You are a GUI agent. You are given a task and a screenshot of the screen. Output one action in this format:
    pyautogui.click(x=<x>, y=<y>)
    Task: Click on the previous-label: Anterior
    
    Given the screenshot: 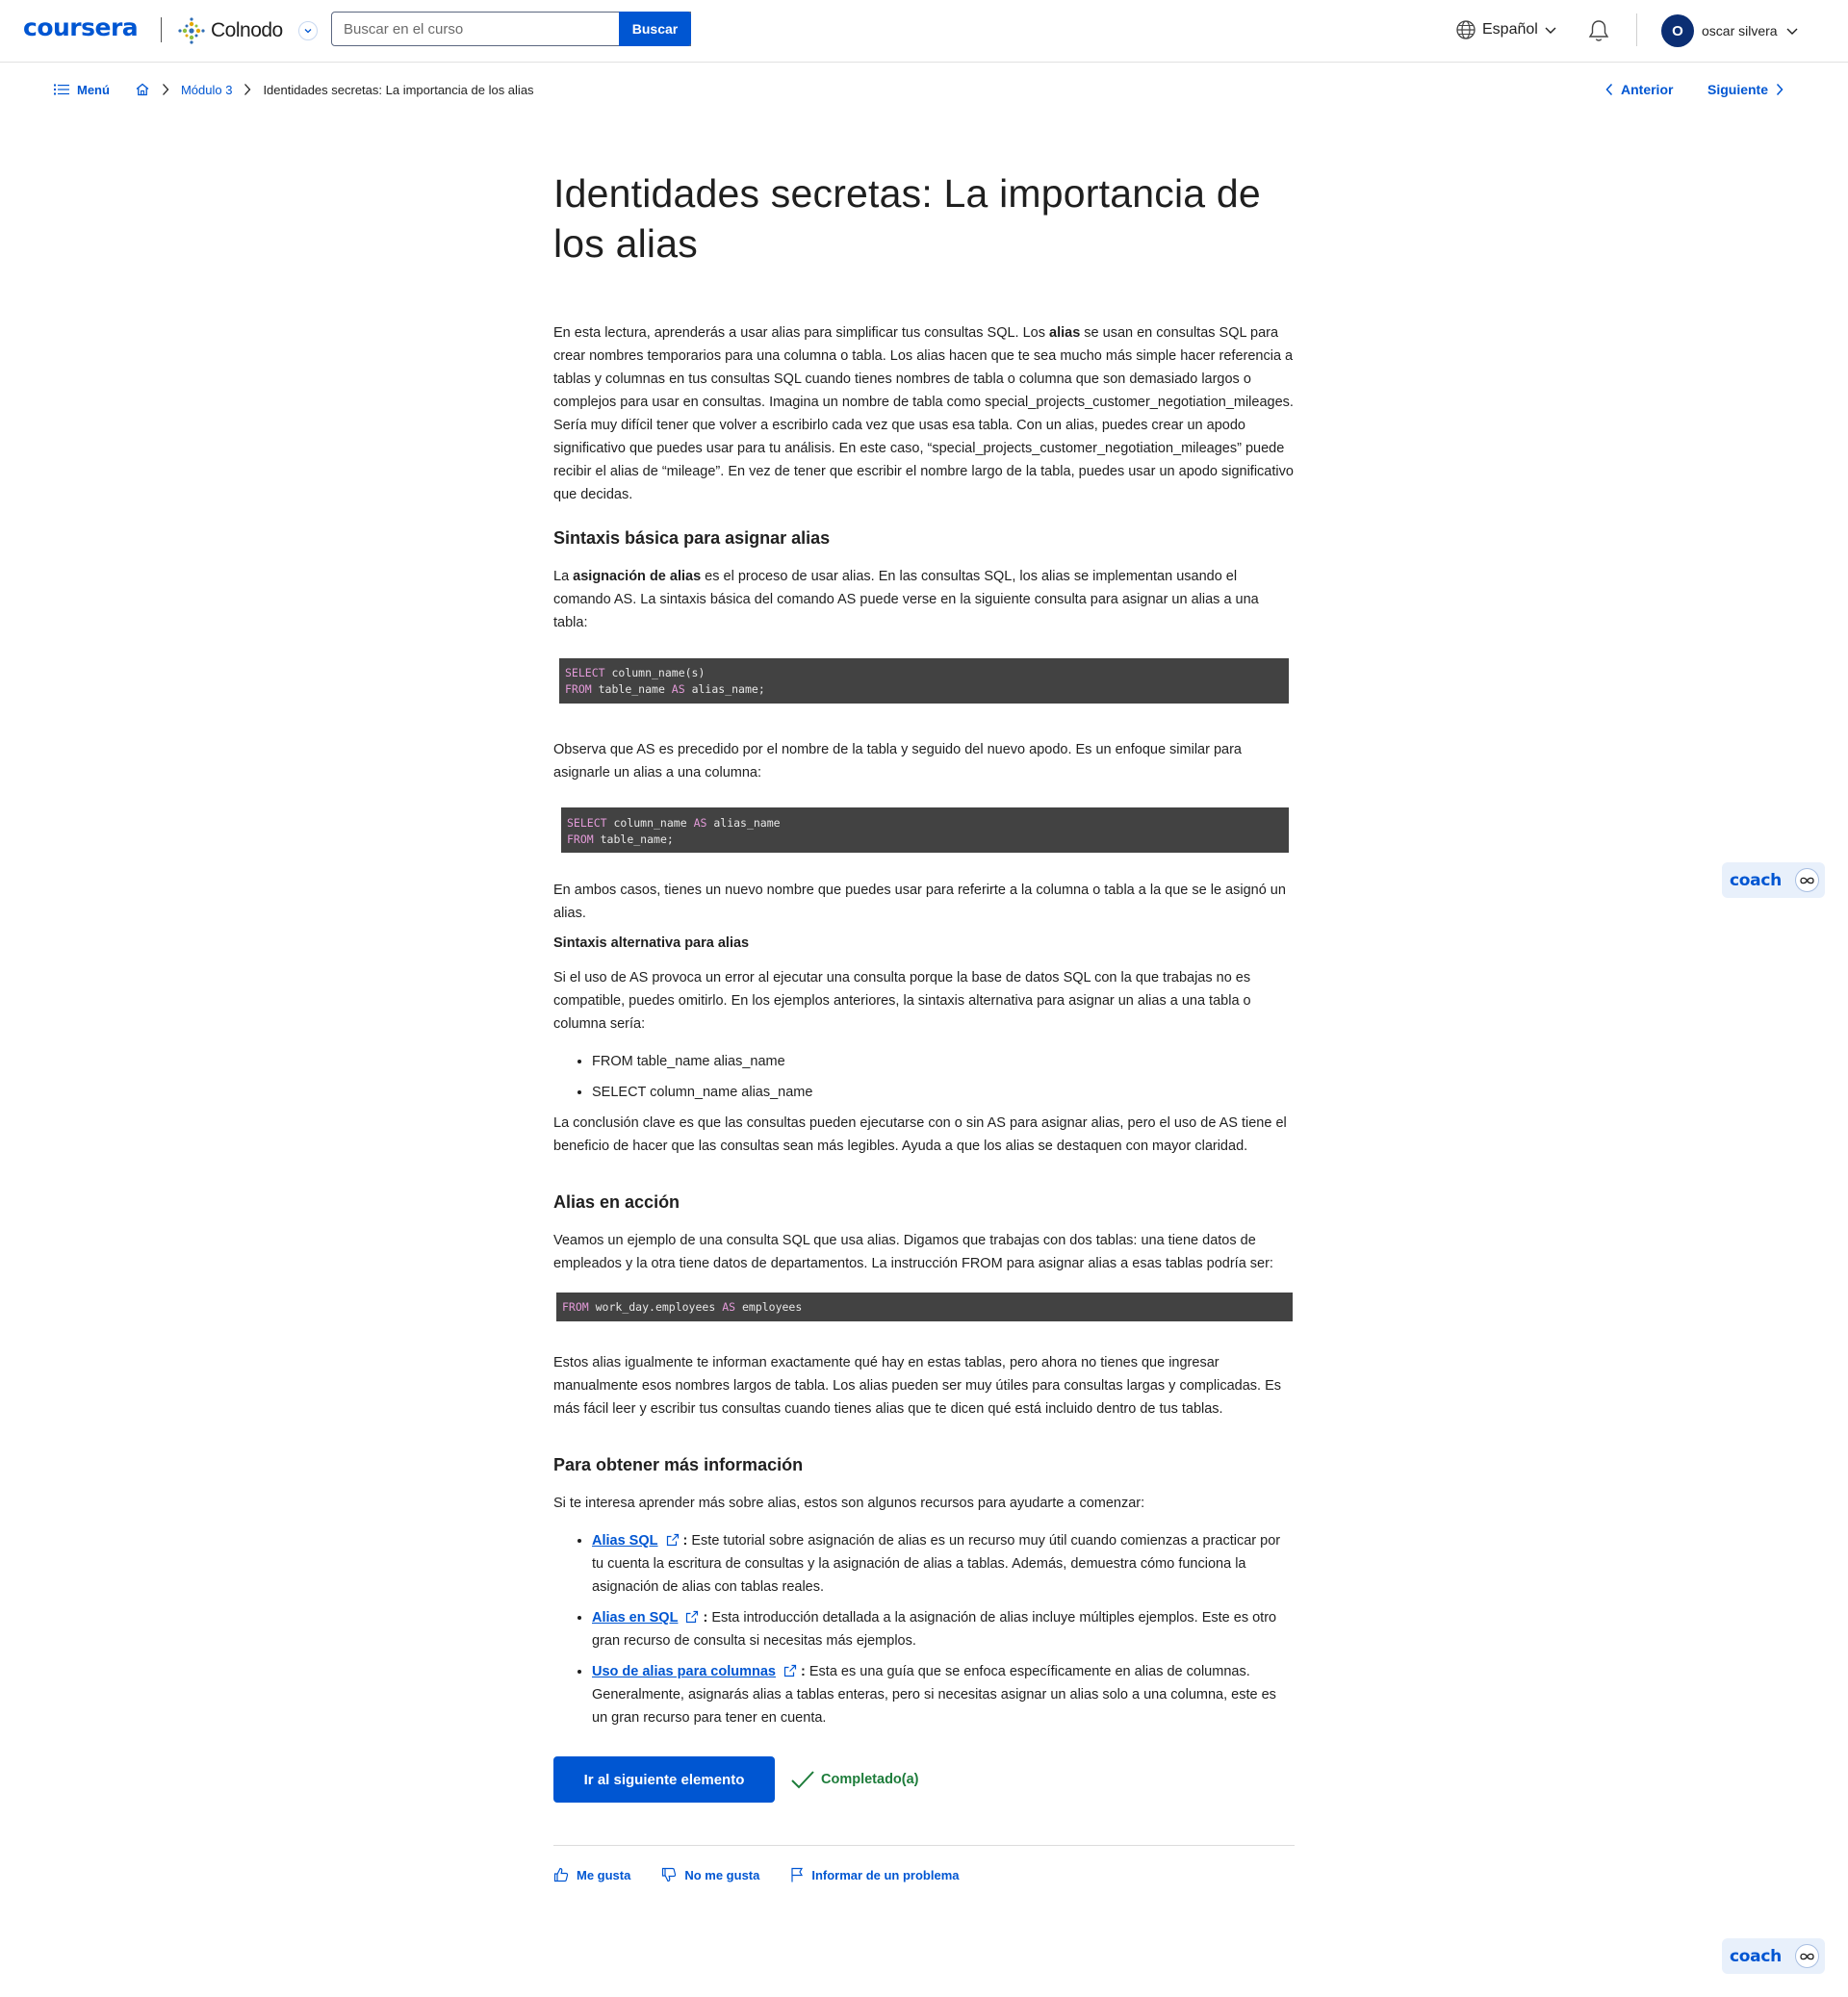 What is the action you would take?
    pyautogui.click(x=1647, y=89)
    